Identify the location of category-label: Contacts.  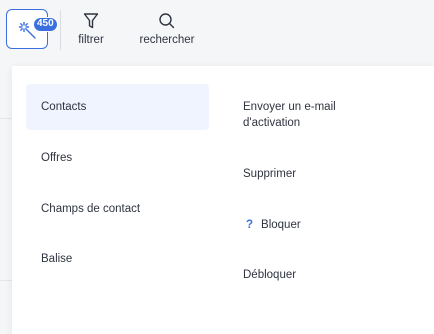
(64, 107).